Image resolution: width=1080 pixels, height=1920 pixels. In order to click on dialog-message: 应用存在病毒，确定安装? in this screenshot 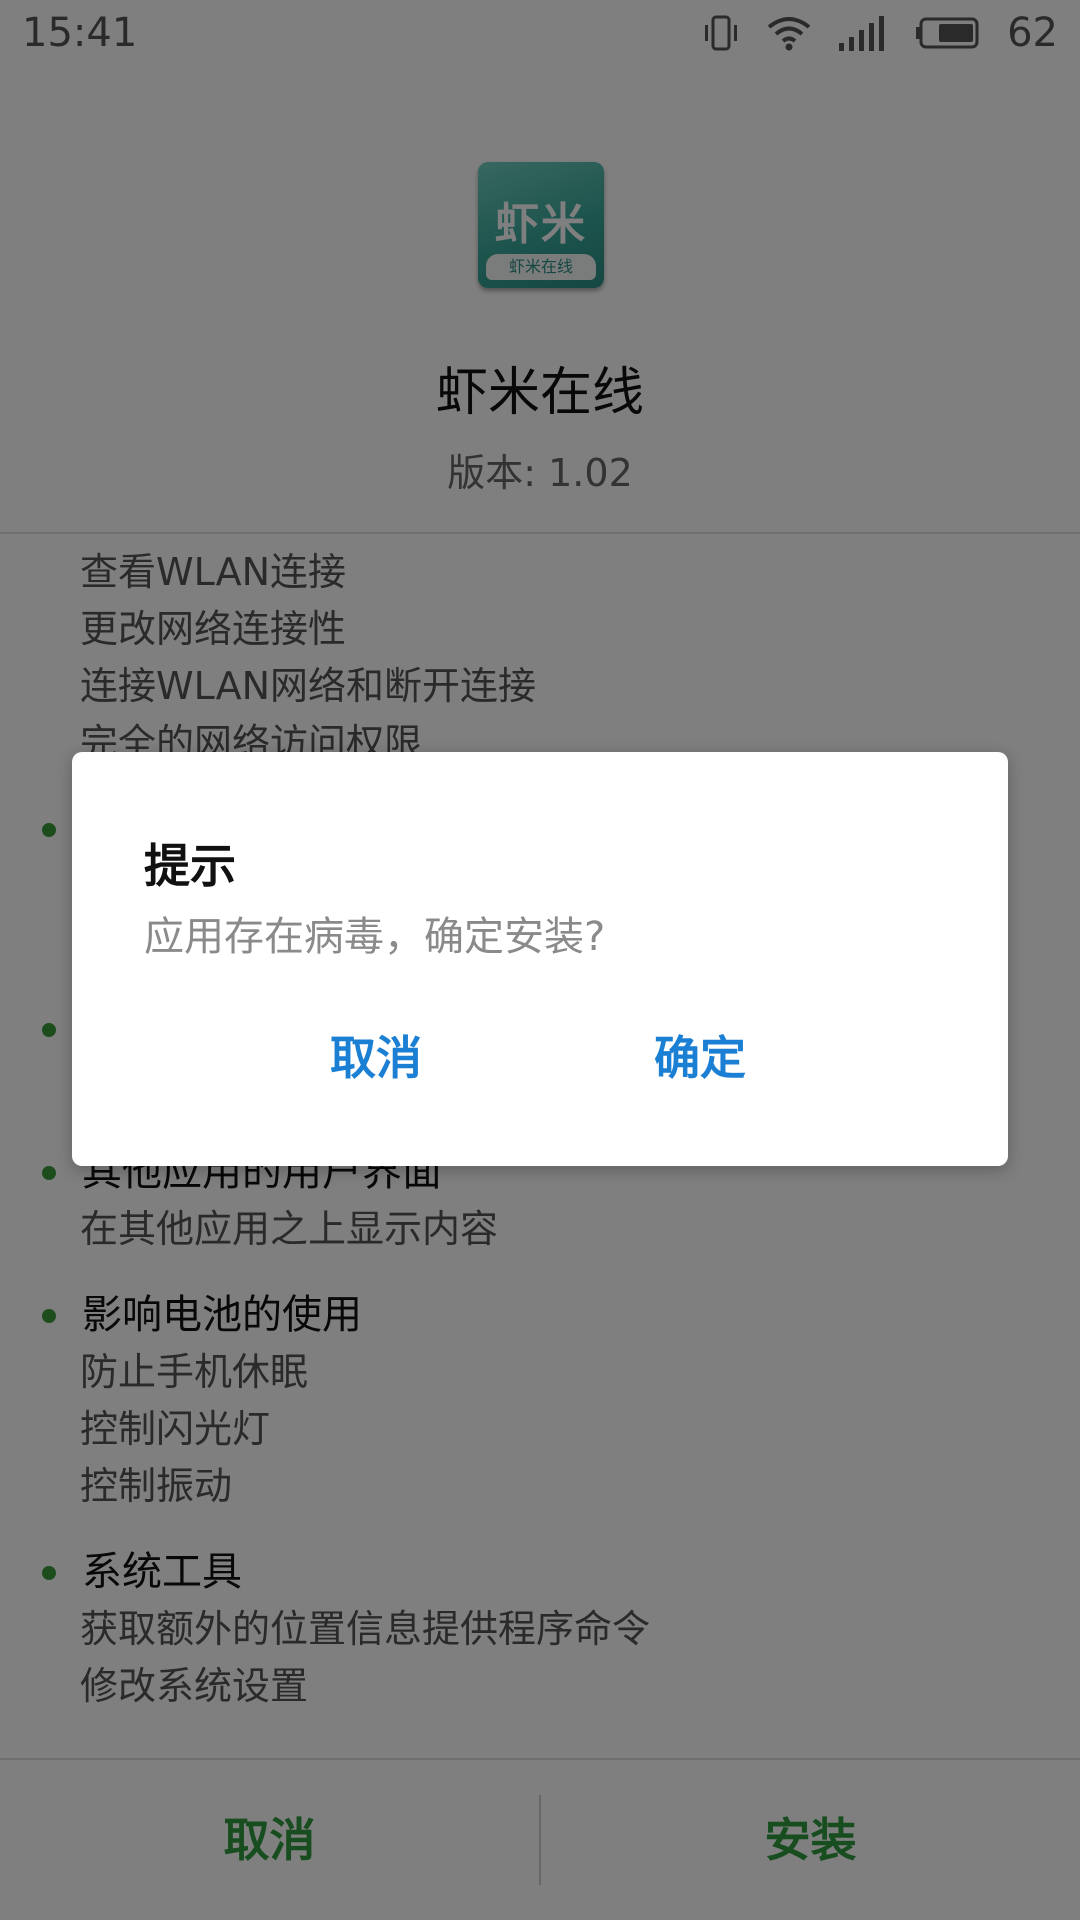, I will do `click(375, 937)`.